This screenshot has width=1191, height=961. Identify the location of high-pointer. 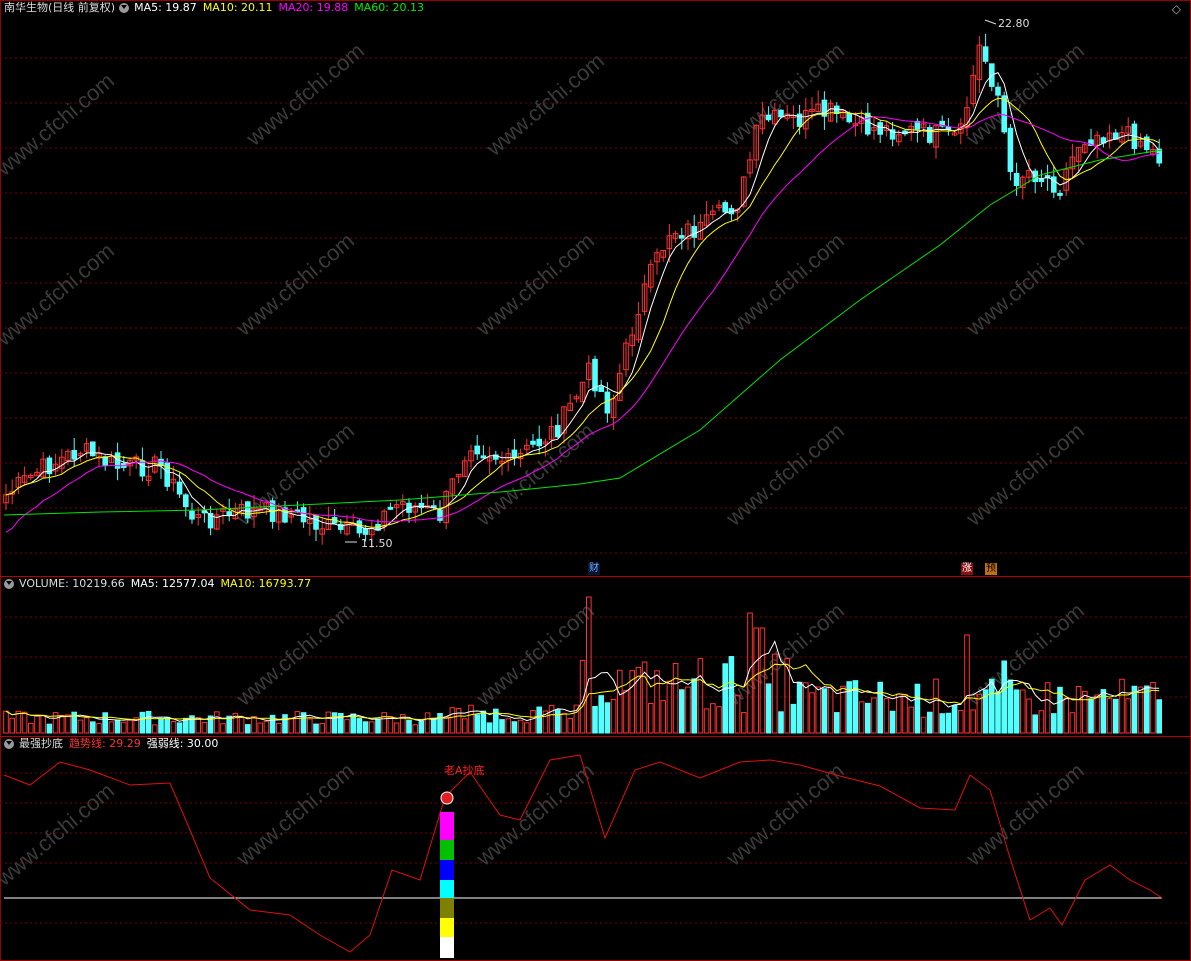
(990, 22).